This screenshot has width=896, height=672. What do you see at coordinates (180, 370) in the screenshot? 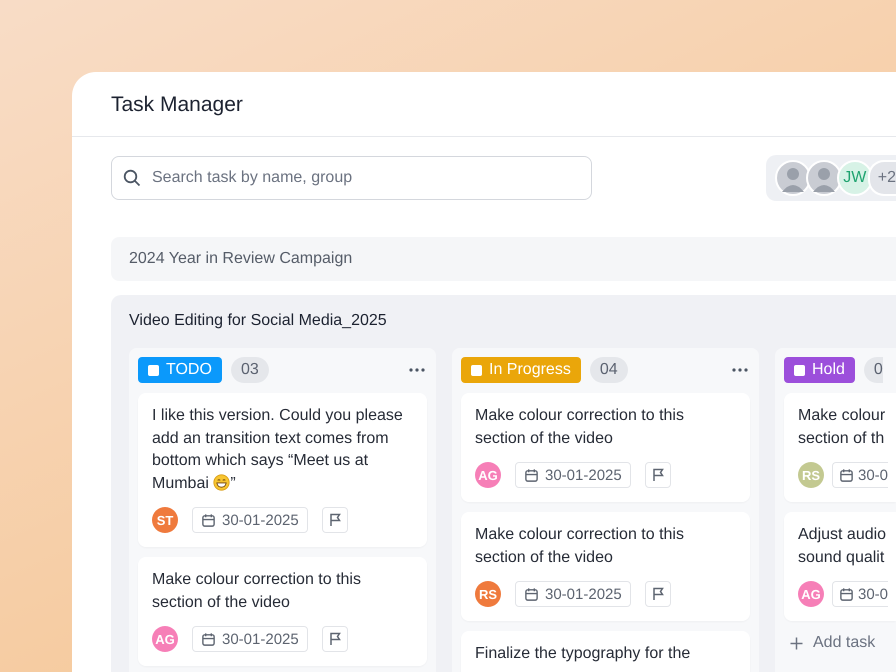
I see `status-label: TODO` at bounding box center [180, 370].